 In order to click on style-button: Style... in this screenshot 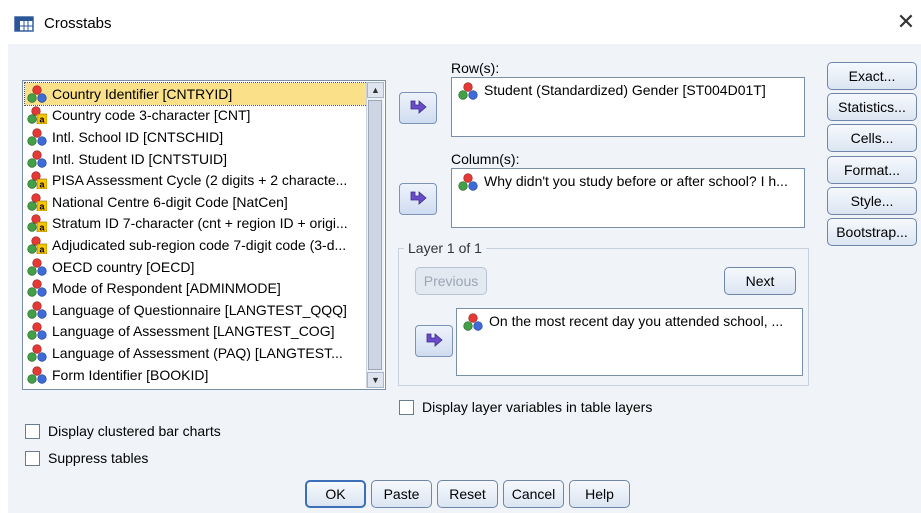, I will do `click(872, 201)`.